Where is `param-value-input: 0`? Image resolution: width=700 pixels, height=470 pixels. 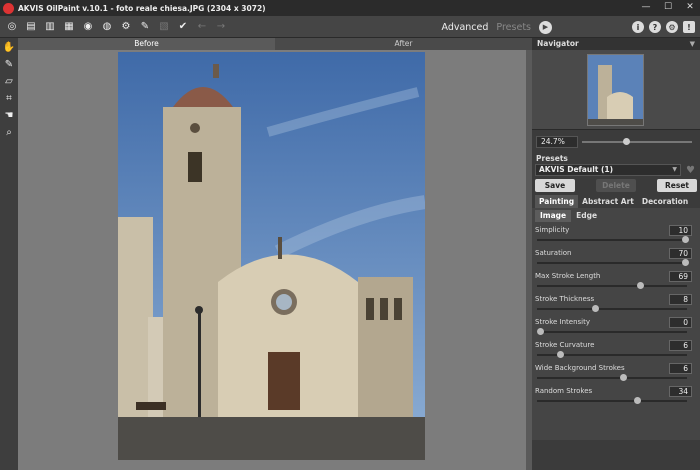 param-value-input: 0 is located at coordinates (680, 322).